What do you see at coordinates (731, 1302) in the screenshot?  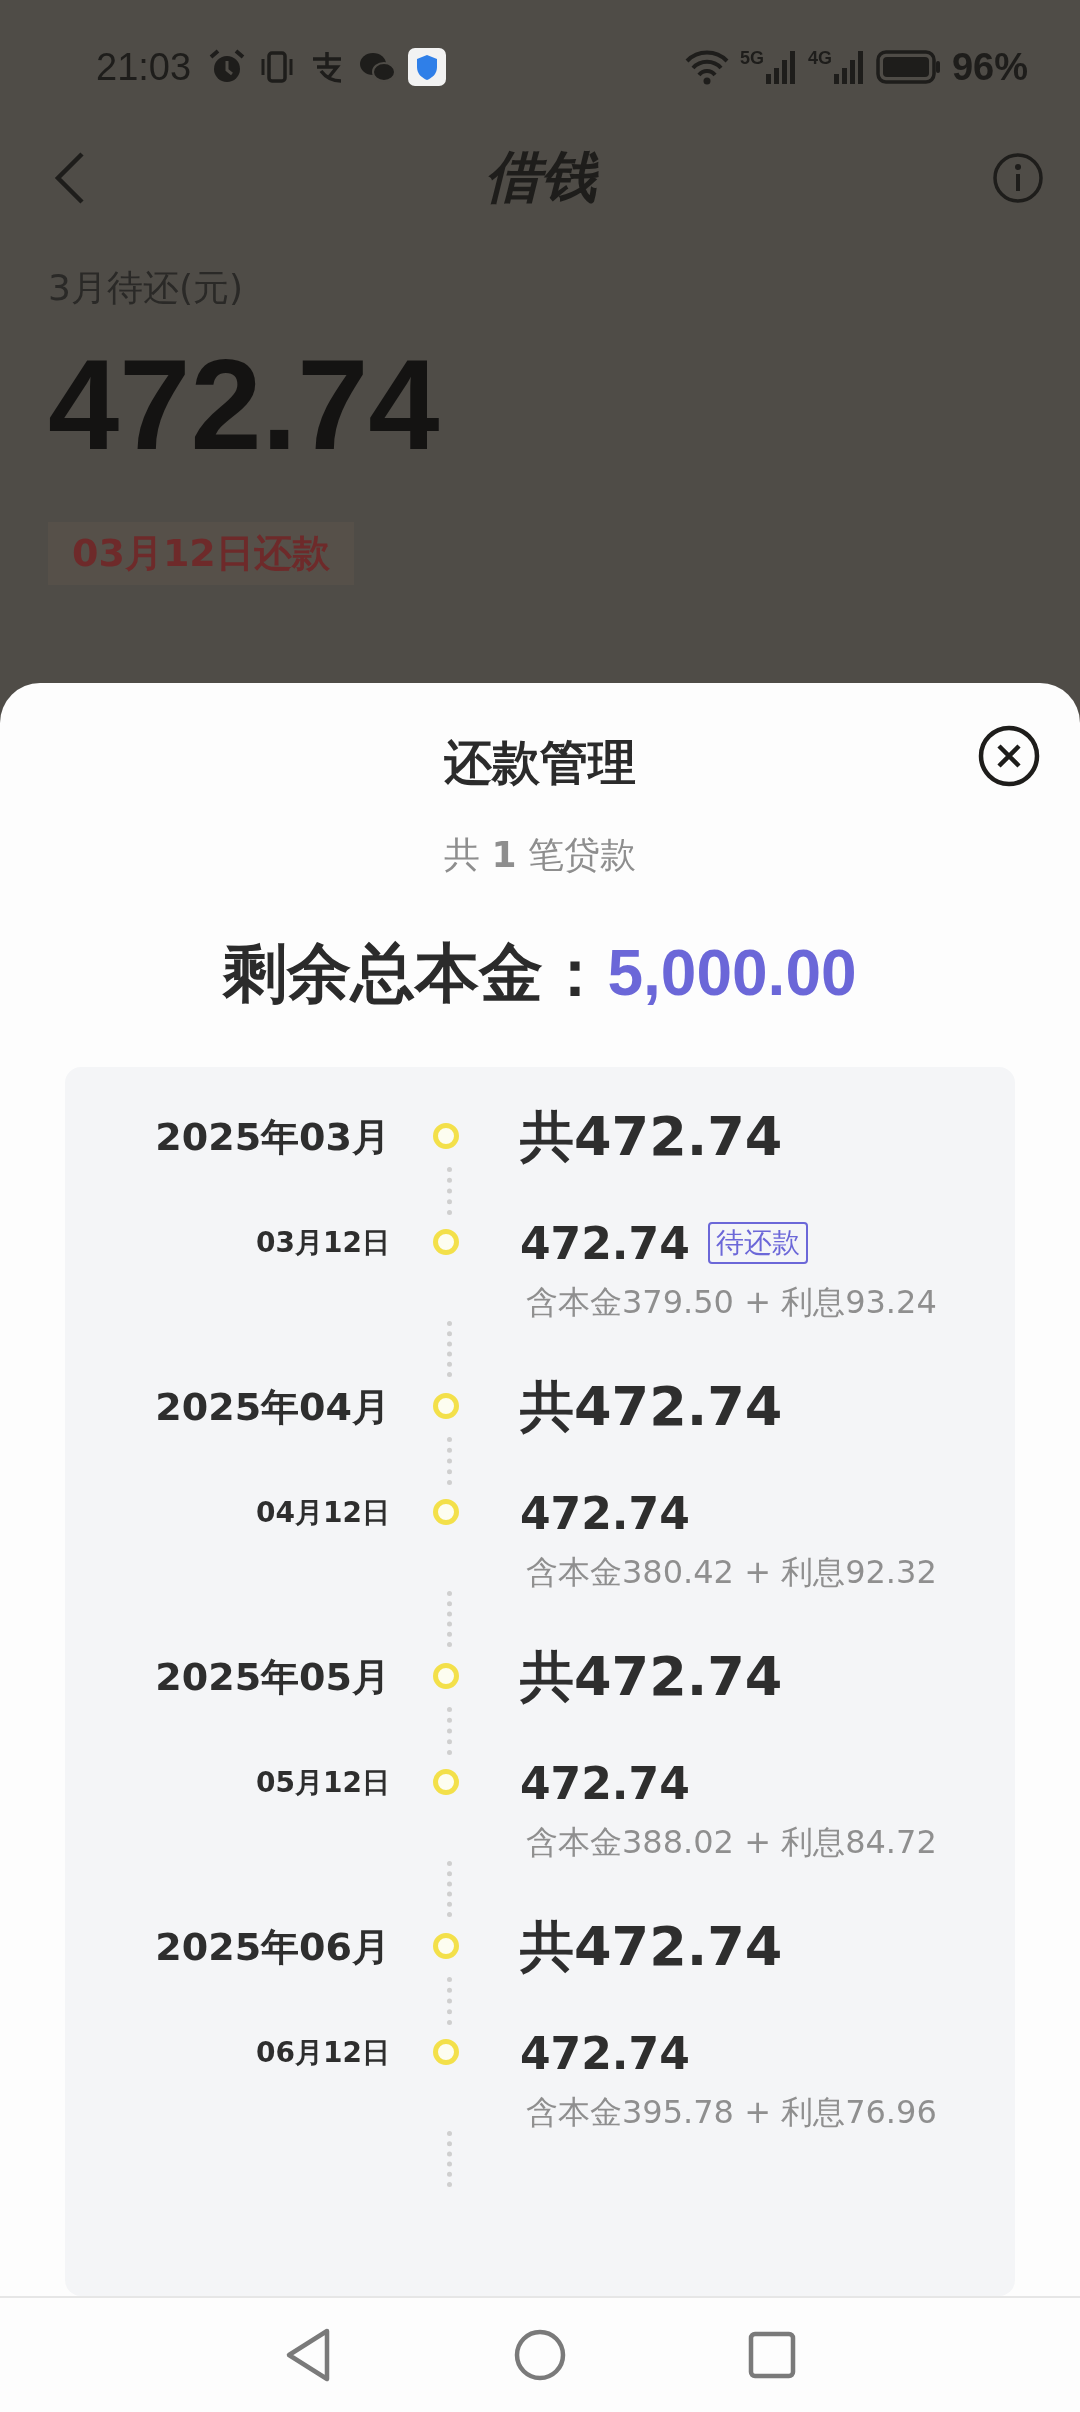 I see `payment-breakdown: 含本金379.50 + 利息93.24` at bounding box center [731, 1302].